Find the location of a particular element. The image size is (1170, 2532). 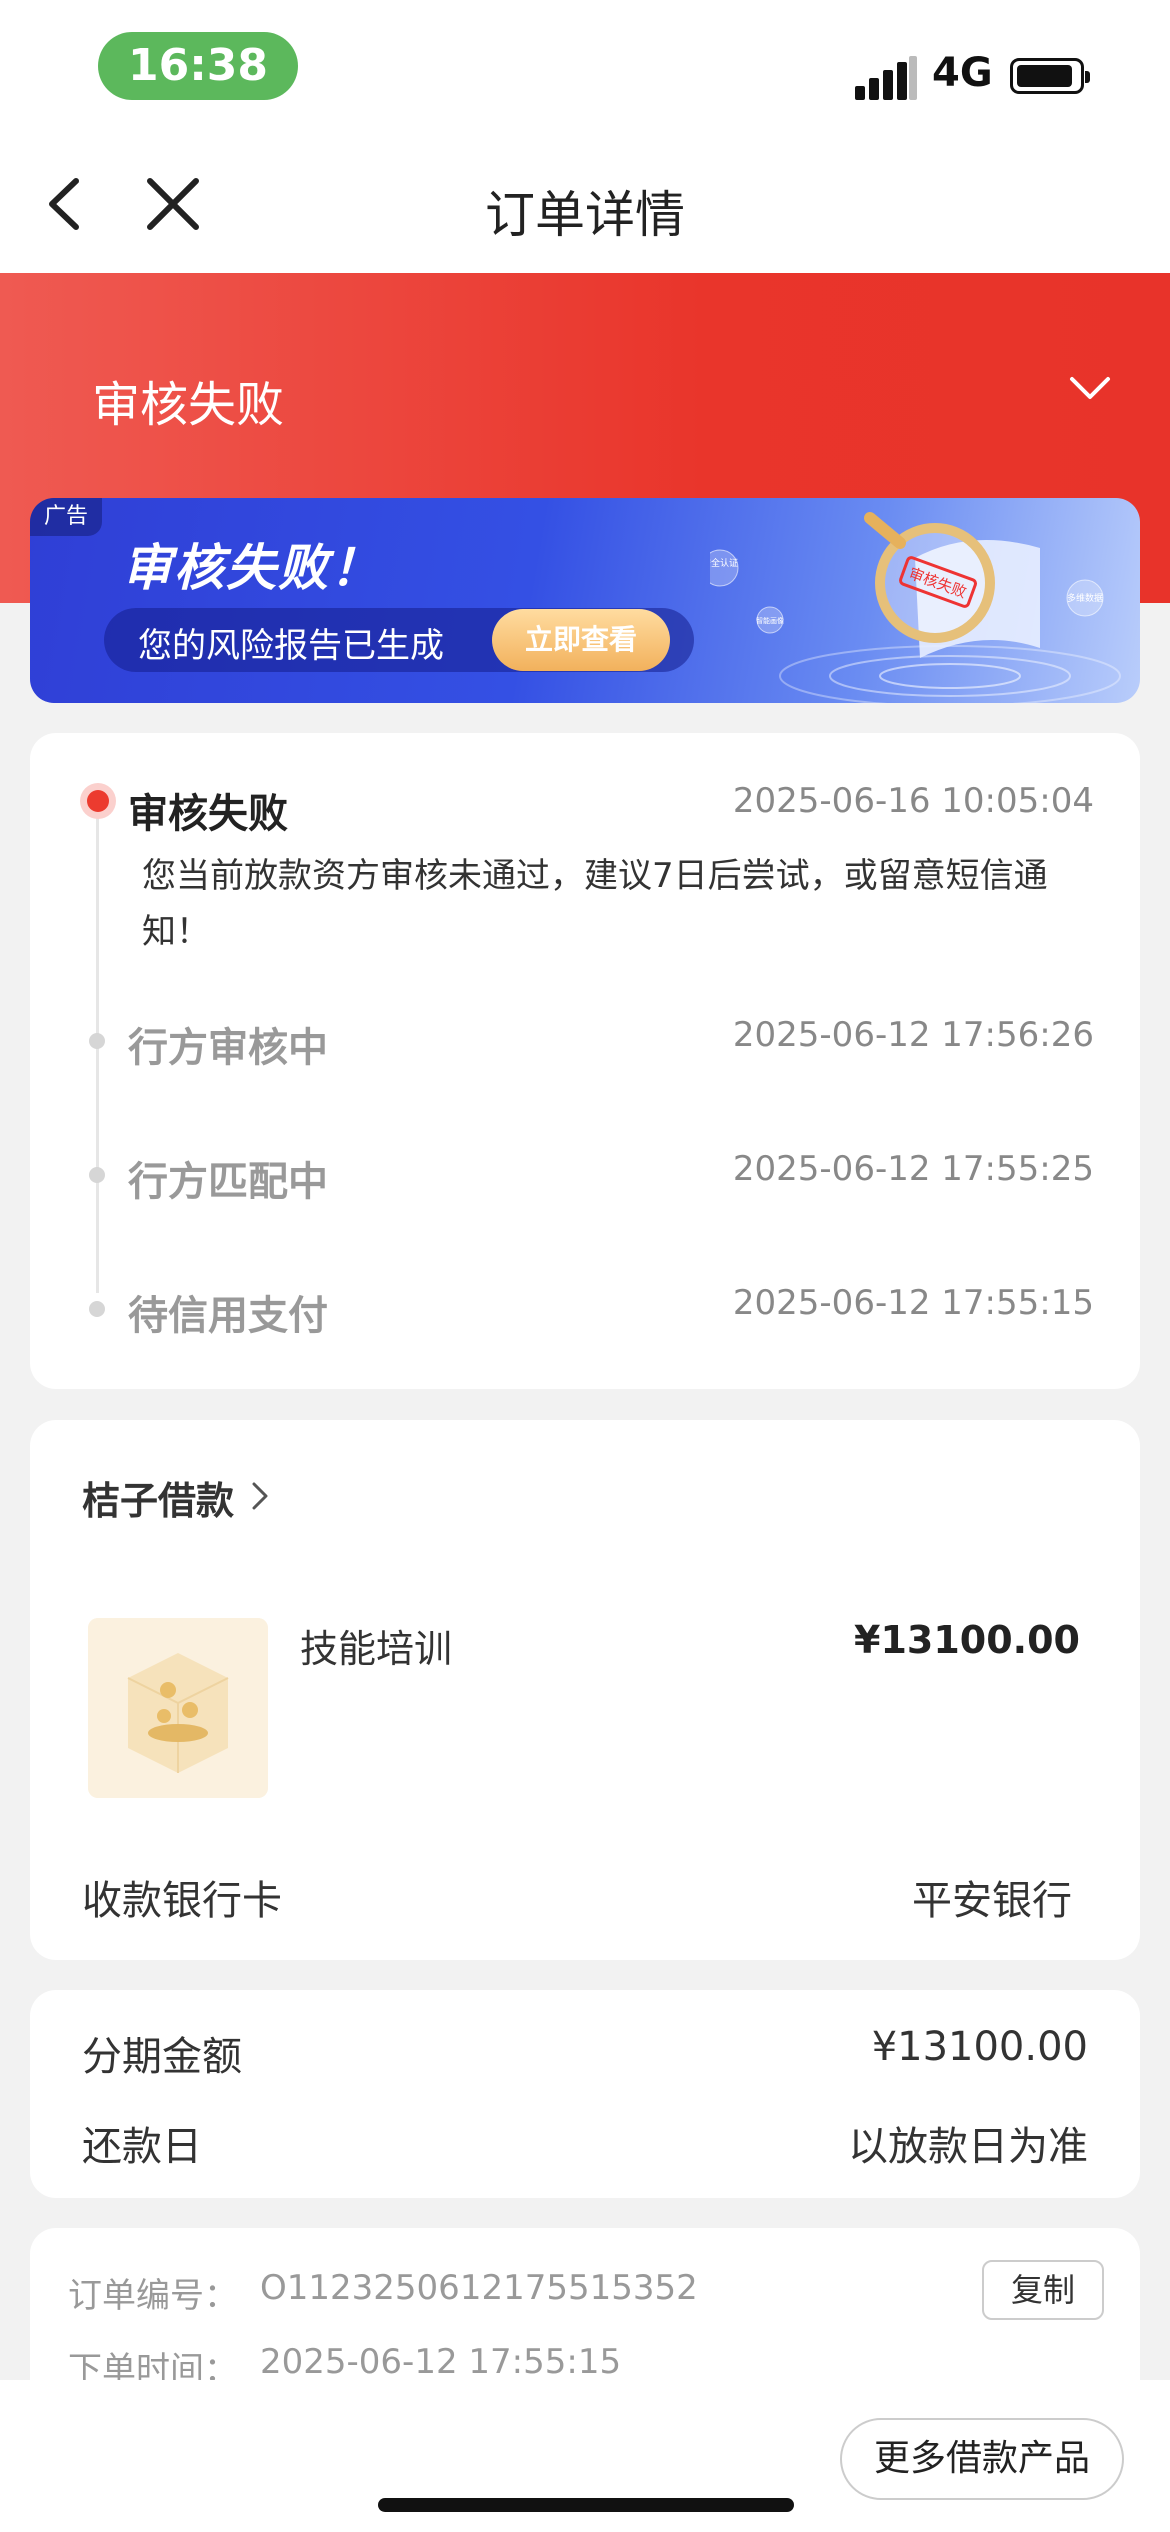

status-header-title: 审核失败 is located at coordinates (188, 405).